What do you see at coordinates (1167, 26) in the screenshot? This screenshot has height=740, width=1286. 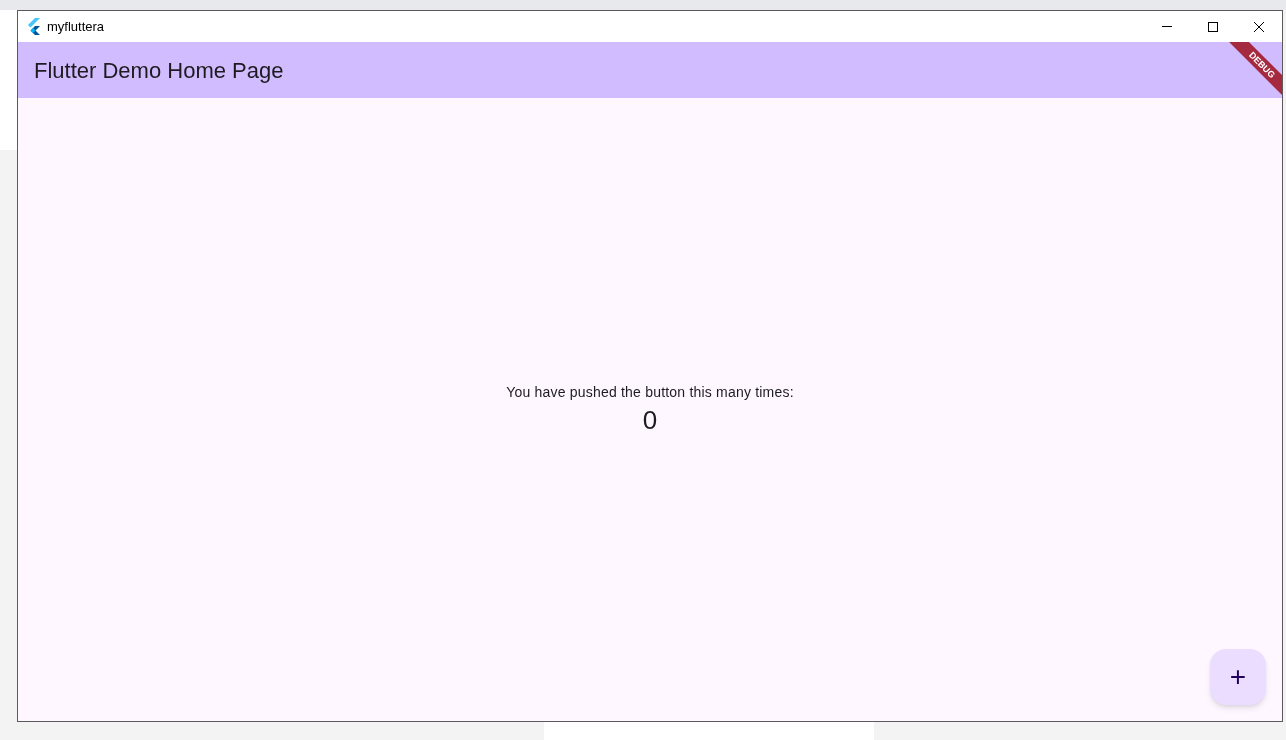 I see `minimize-icon` at bounding box center [1167, 26].